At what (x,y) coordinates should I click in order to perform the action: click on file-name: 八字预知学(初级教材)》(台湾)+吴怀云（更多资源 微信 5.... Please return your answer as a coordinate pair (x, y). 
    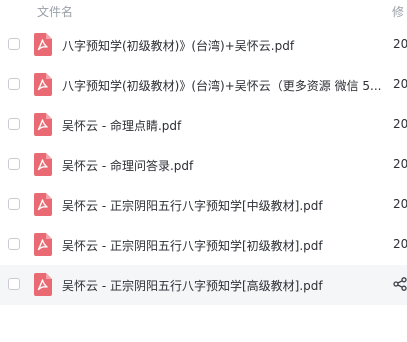
    Looking at the image, I should click on (222, 85).